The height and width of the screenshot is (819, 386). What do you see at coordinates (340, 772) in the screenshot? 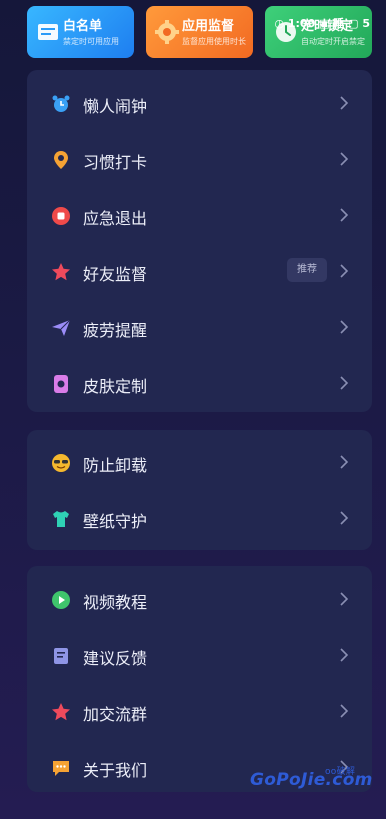
I see `watermark-subtext: oo破解` at bounding box center [340, 772].